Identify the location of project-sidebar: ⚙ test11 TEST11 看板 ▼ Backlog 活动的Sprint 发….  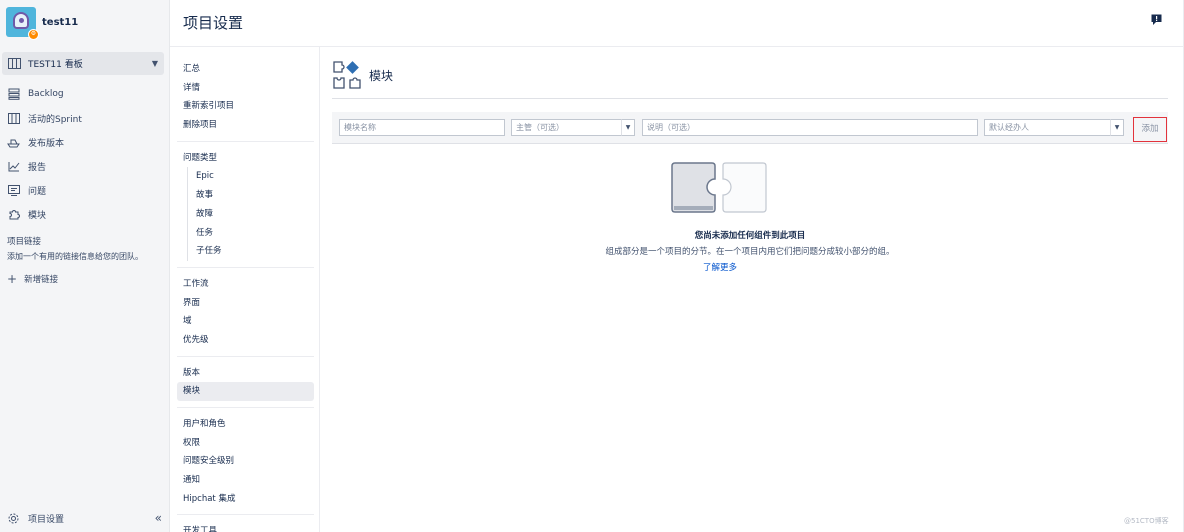
(85, 266).